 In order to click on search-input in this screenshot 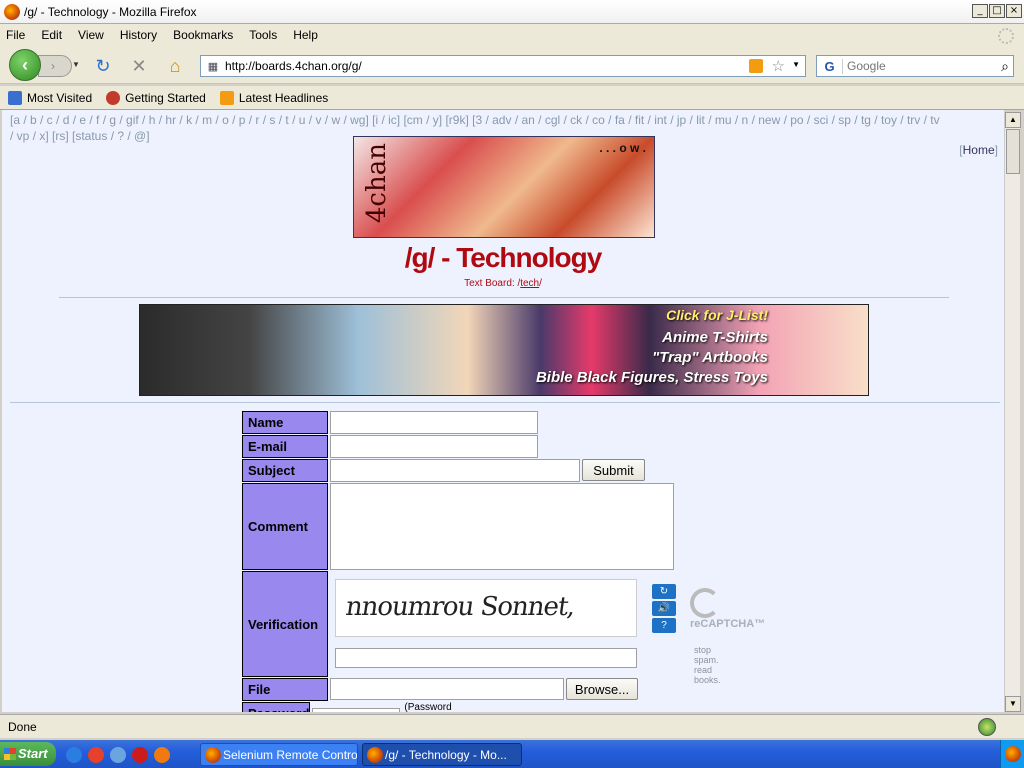, I will do `click(913, 66)`.